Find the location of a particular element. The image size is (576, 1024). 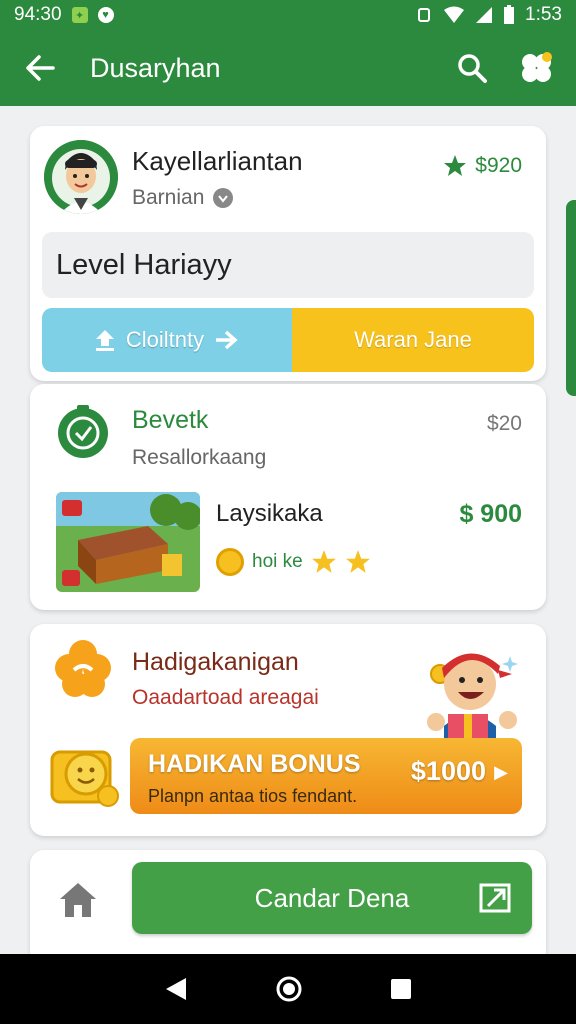

notification-app-icon: ✦ is located at coordinates (79, 15).